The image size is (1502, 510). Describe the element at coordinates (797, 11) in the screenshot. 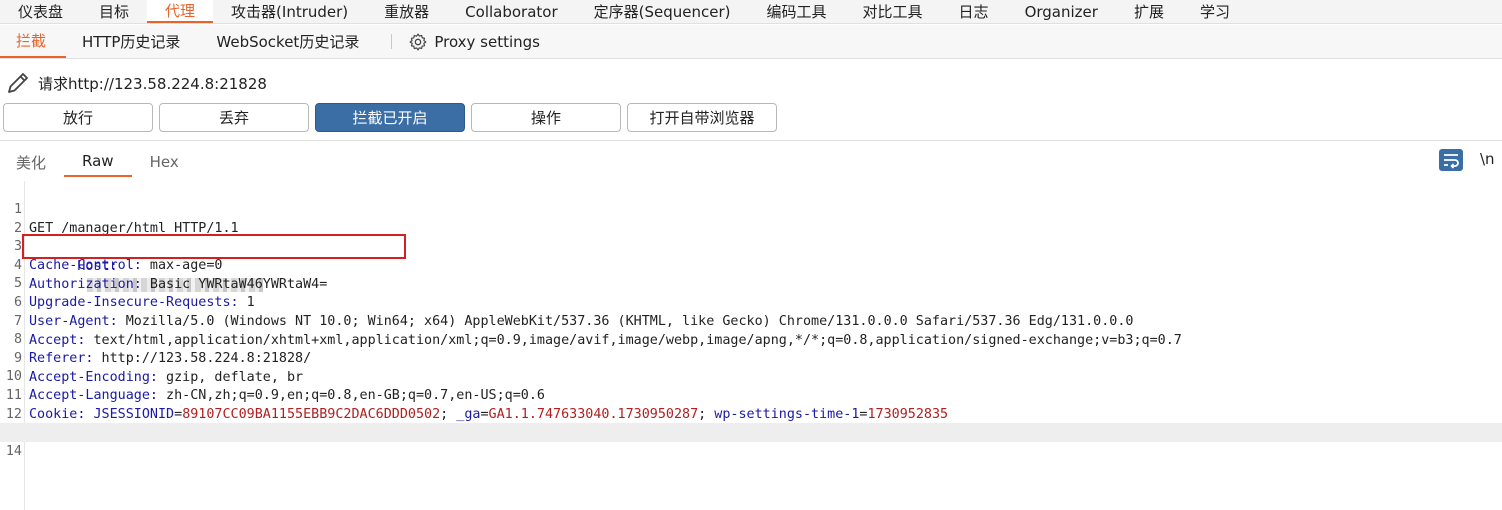

I see `tab-decoder: 编码工具` at that location.